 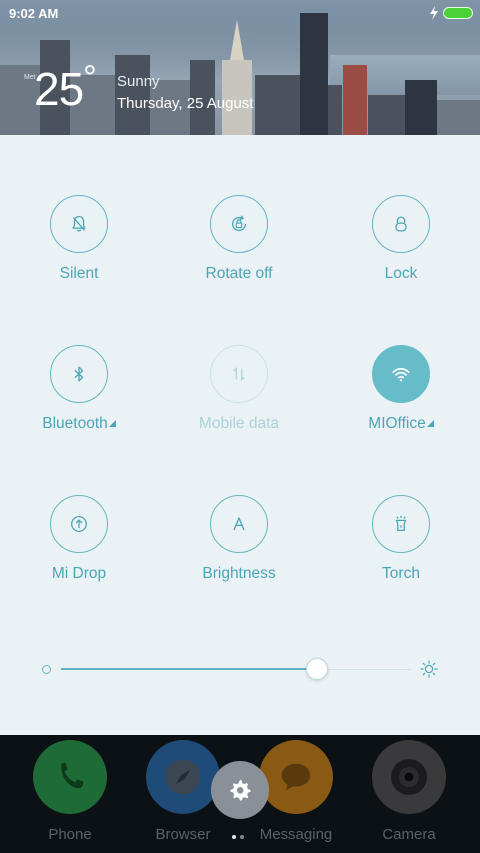 What do you see at coordinates (429, 669) in the screenshot?
I see `sun-icon` at bounding box center [429, 669].